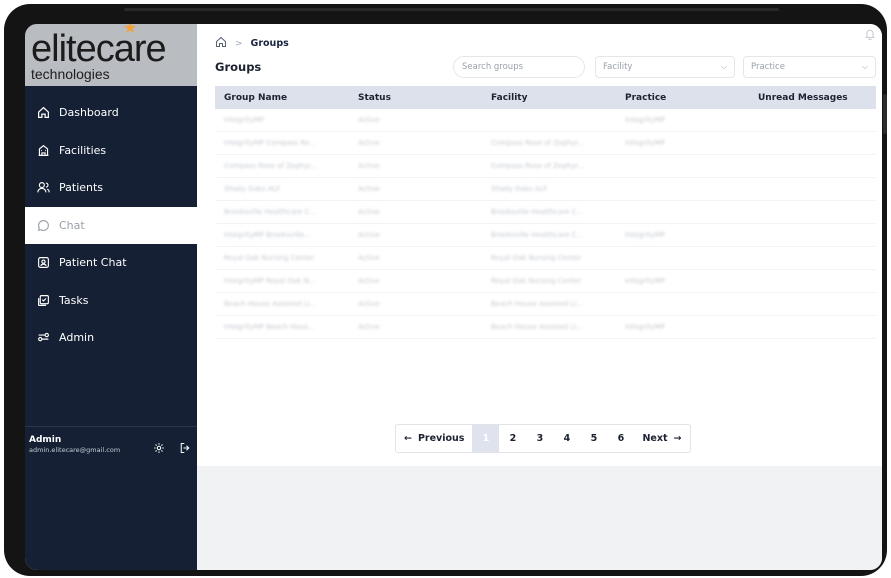 The width and height of the screenshot is (891, 578). What do you see at coordinates (451, 9) in the screenshot?
I see `tablet-top-bezel` at bounding box center [451, 9].